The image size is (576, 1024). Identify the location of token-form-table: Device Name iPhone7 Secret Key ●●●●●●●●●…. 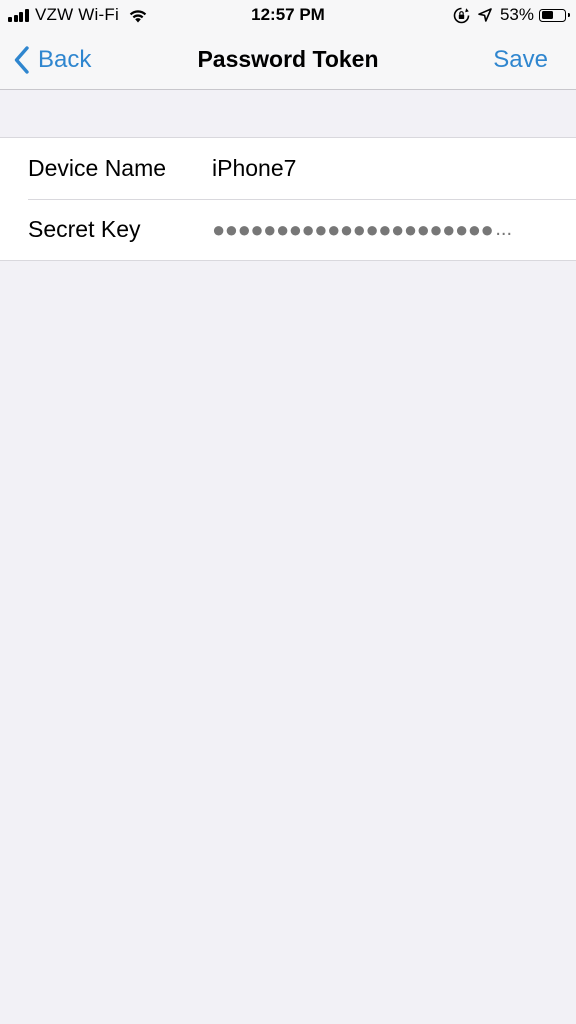
(288, 199).